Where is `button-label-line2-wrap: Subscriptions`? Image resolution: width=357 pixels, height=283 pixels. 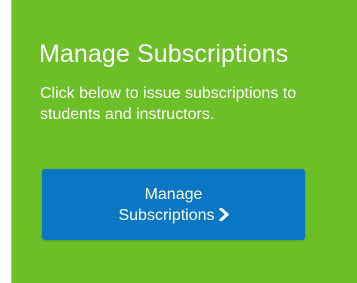 button-label-line2-wrap: Subscriptions is located at coordinates (173, 215).